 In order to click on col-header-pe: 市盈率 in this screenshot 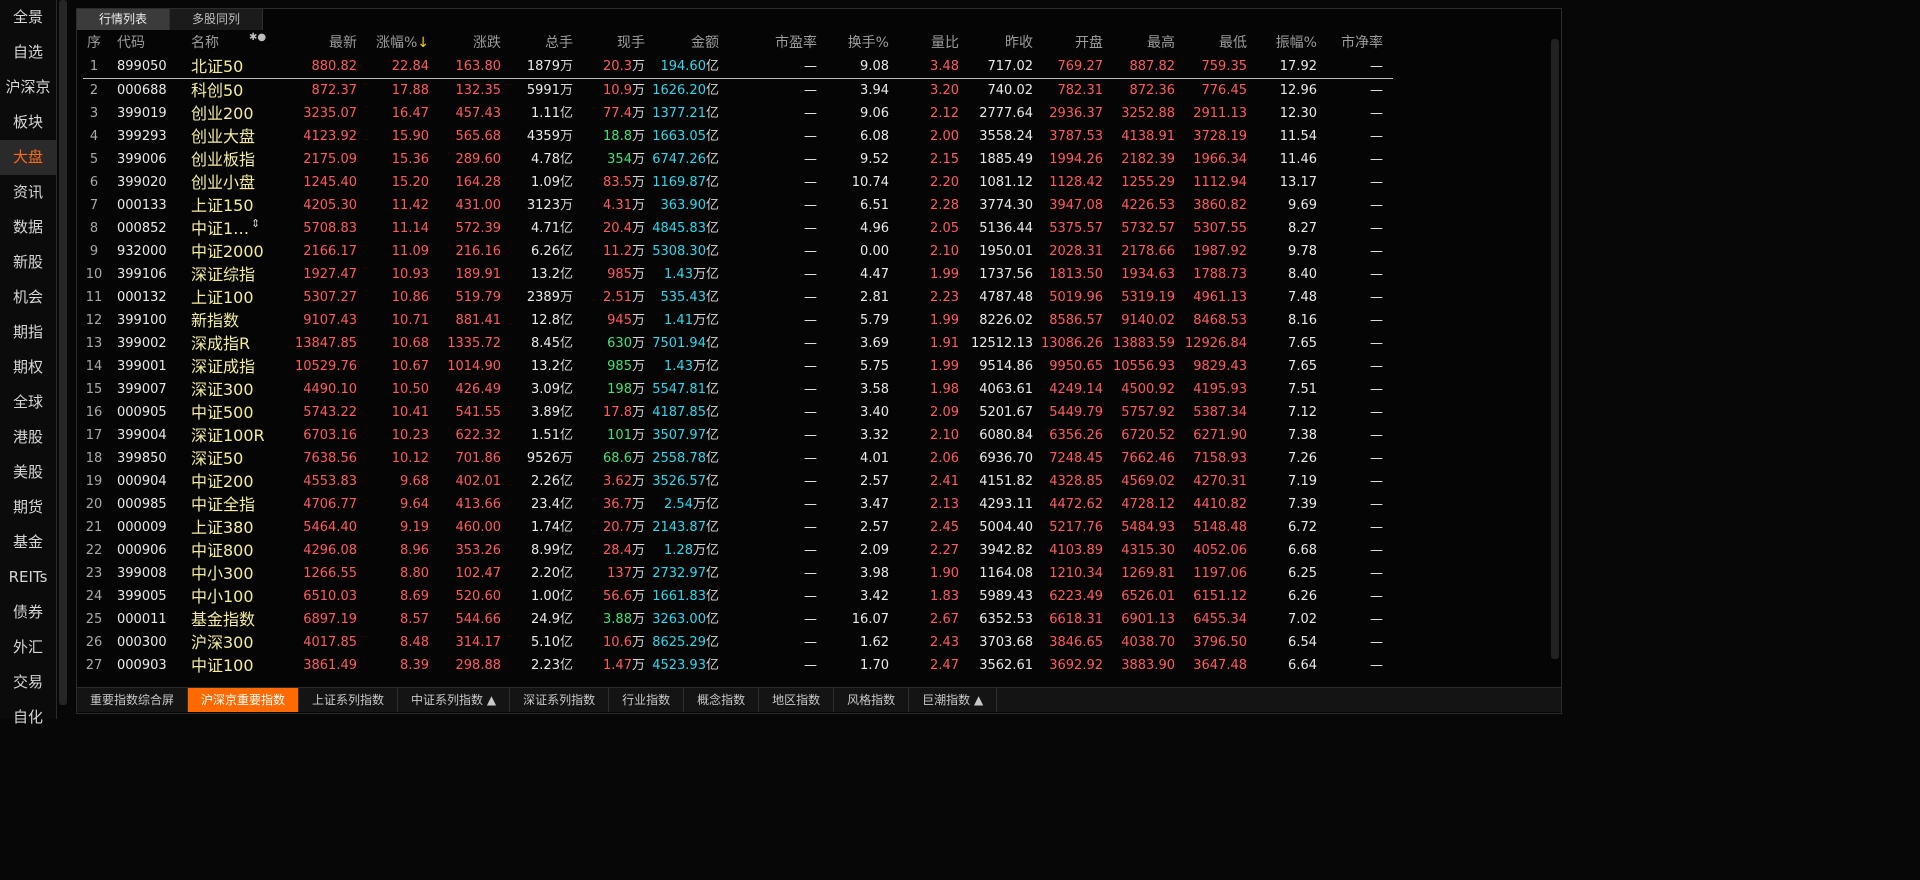, I will do `click(775, 43)`.